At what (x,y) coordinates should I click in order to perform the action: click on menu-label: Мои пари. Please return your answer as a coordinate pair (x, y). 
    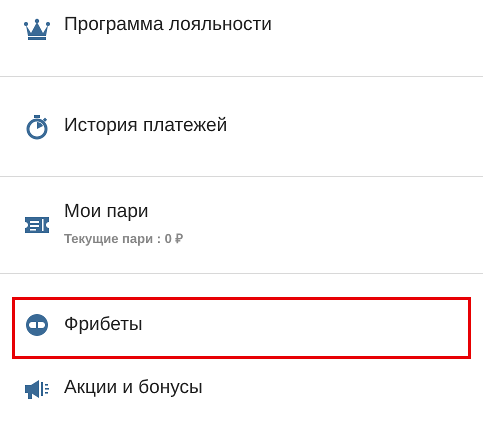
    Looking at the image, I should click on (107, 212).